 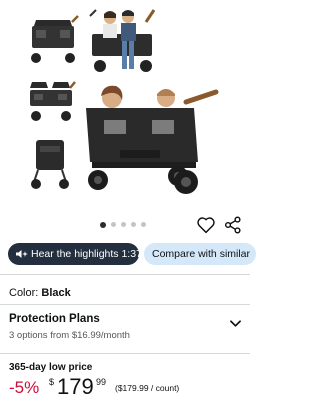 I want to click on color-selector: Color: Black, so click(x=40, y=293).